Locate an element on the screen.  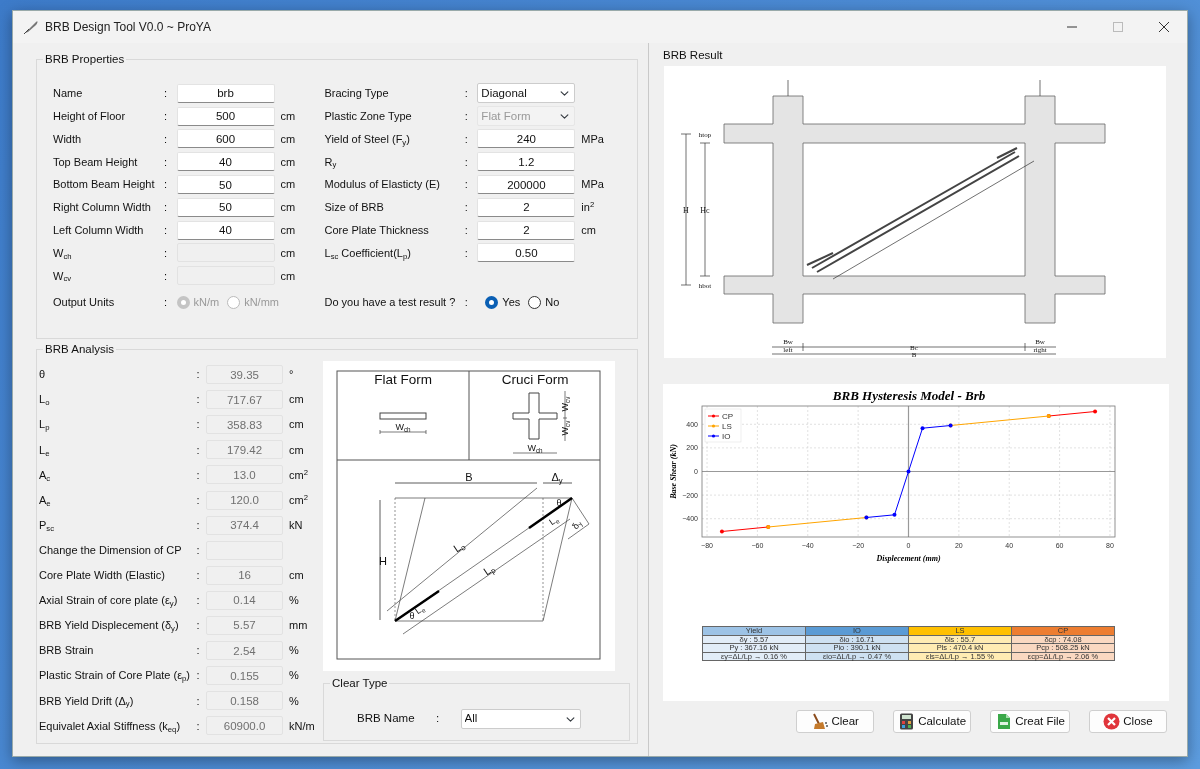
diagram-label: Δ$_{y}$ is located at coordinates (557, 477).